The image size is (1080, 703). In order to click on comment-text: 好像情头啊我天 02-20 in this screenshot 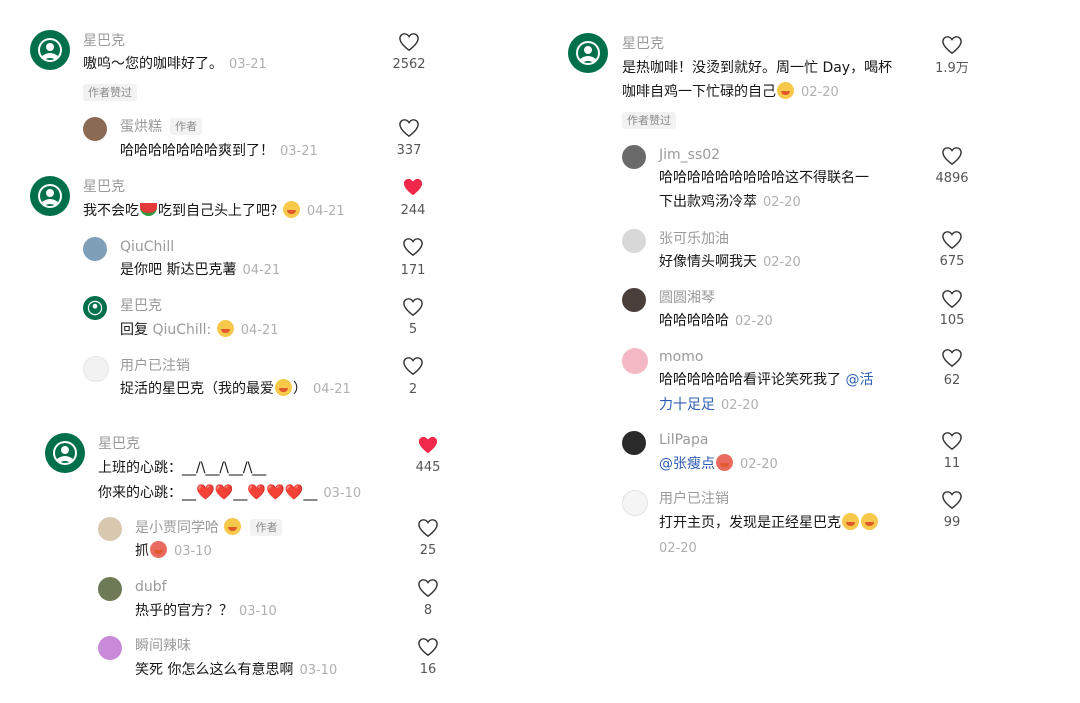, I will do `click(730, 262)`.